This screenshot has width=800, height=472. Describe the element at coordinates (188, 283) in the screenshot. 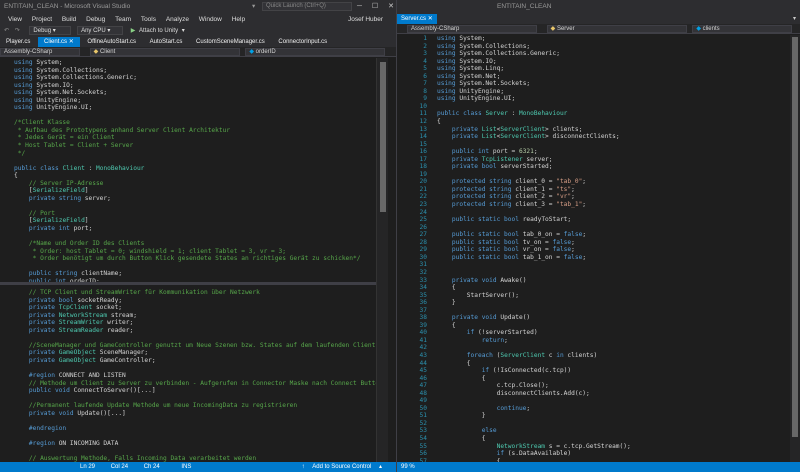

I see `split-divider` at that location.